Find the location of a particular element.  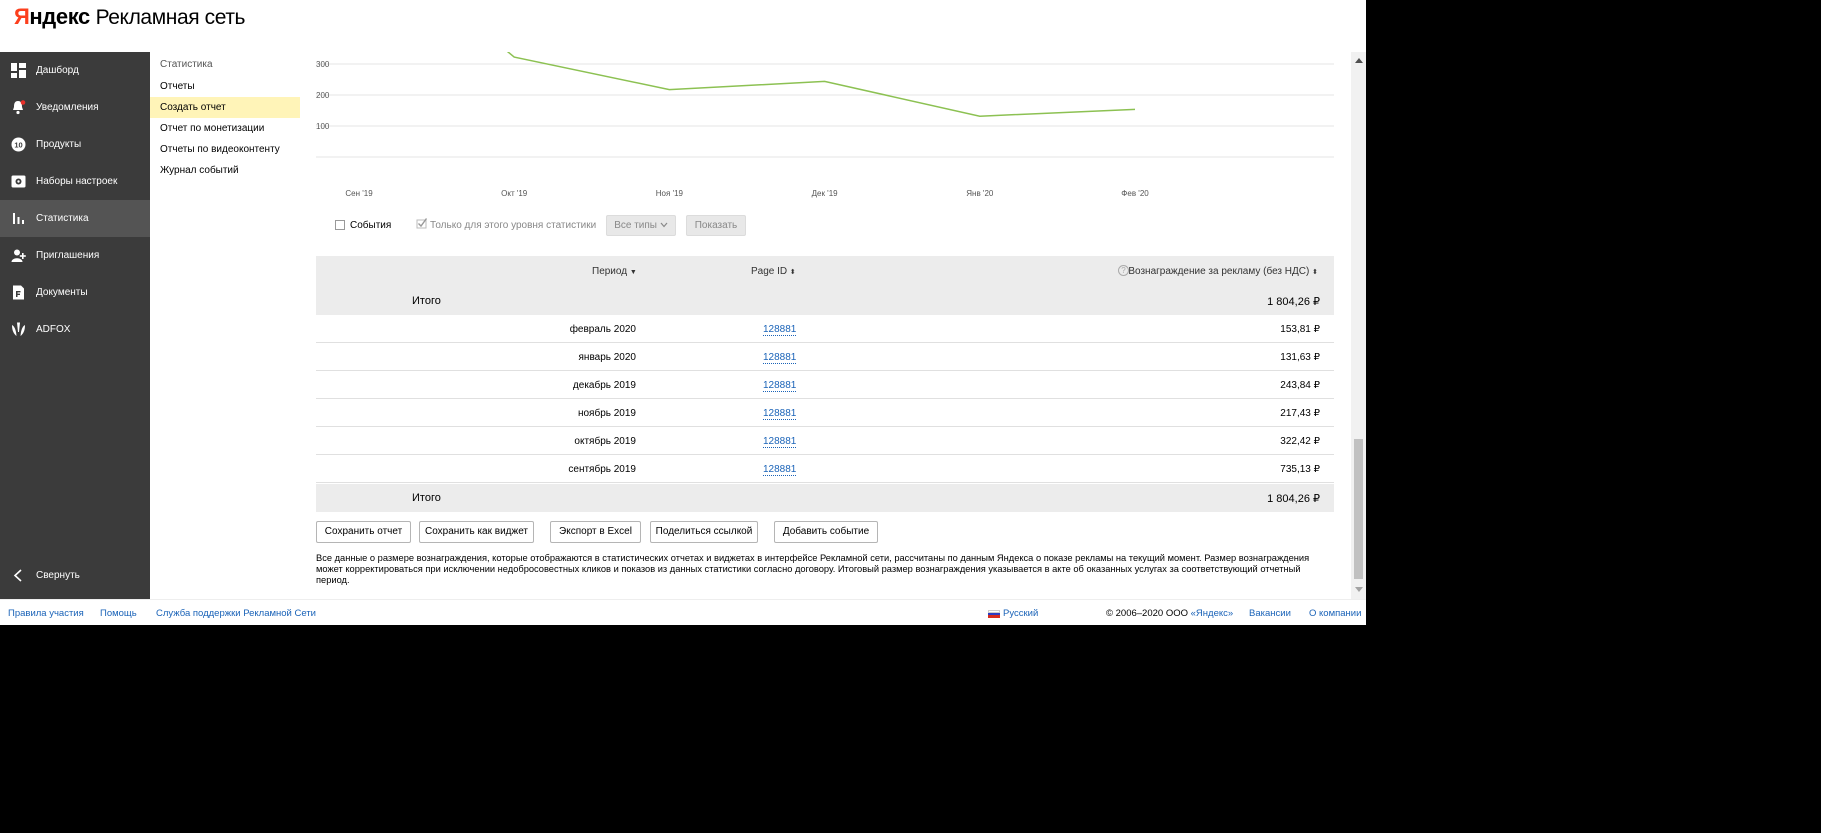

products-icon: 10 is located at coordinates (18, 144).